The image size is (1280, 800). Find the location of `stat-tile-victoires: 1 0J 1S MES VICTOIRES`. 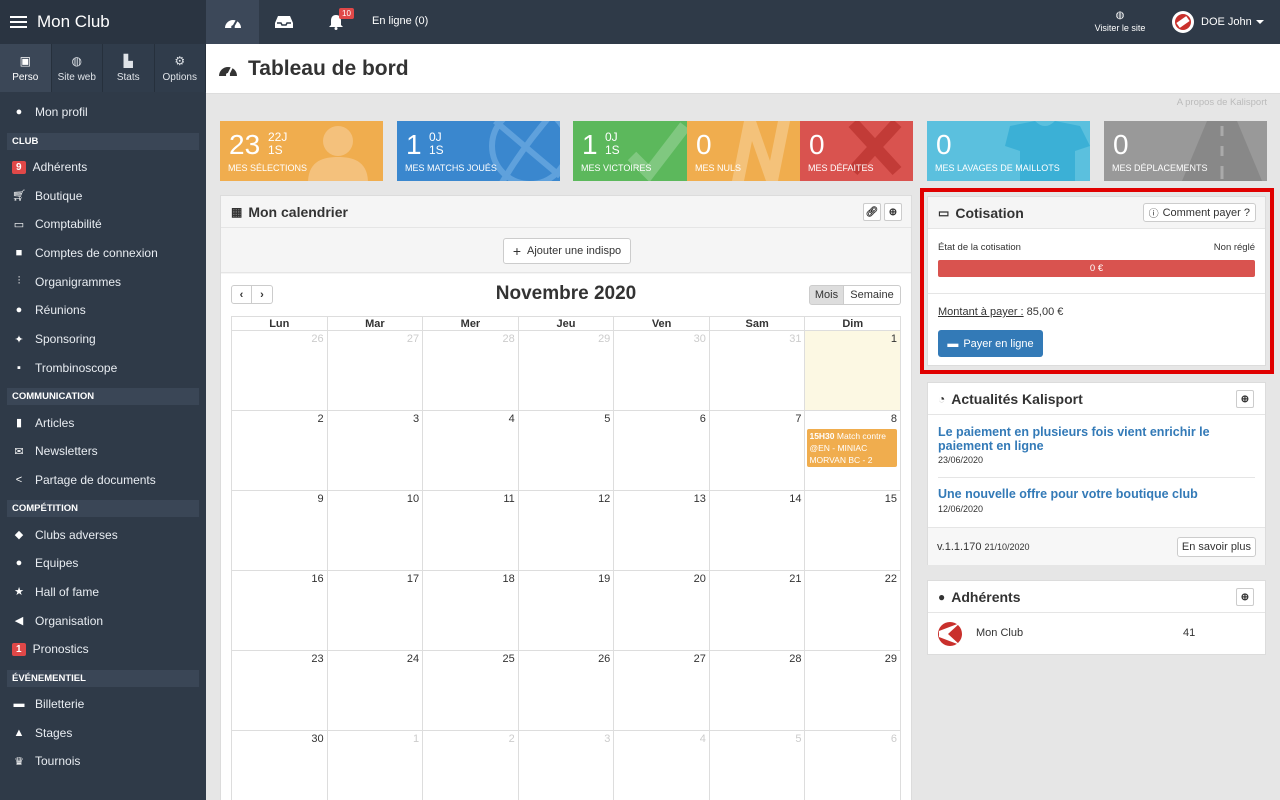

stat-tile-victoires: 1 0J 1S MES VICTOIRES is located at coordinates (630, 151).